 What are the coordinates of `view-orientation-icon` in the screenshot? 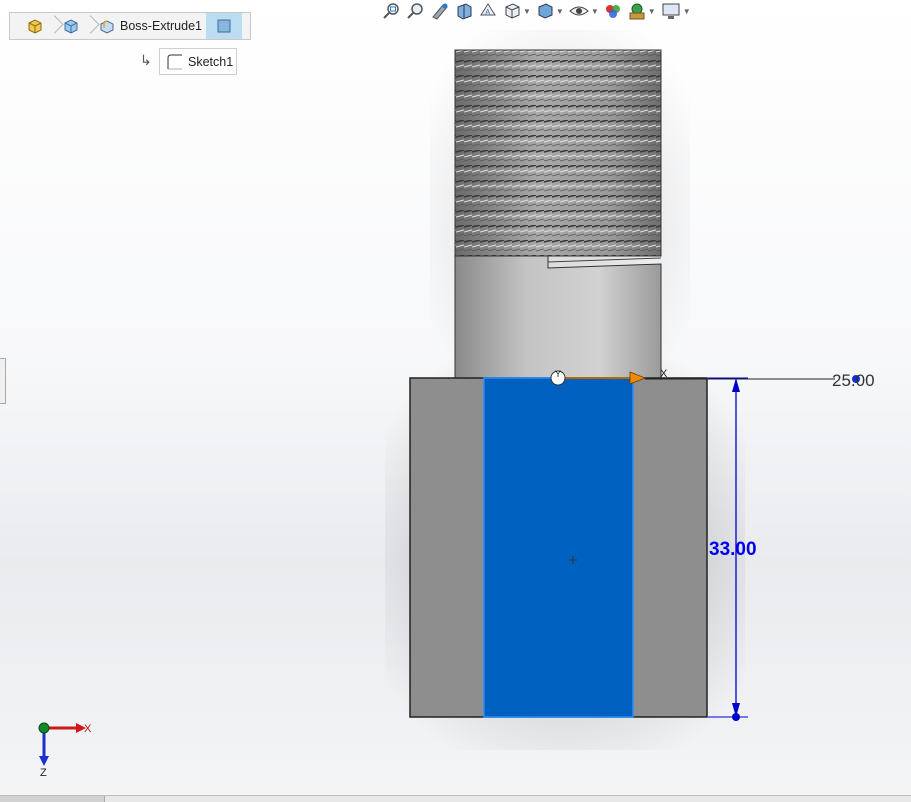 It's located at (512, 11).